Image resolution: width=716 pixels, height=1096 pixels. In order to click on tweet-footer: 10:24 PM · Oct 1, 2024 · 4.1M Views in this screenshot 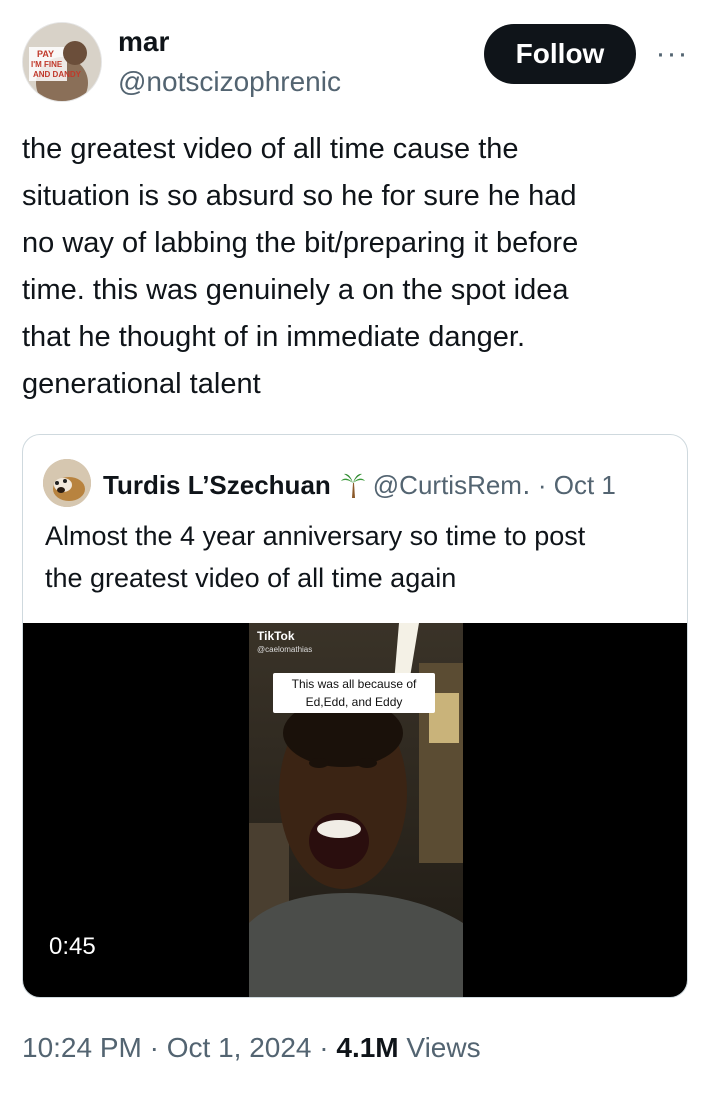, I will do `click(251, 1048)`.